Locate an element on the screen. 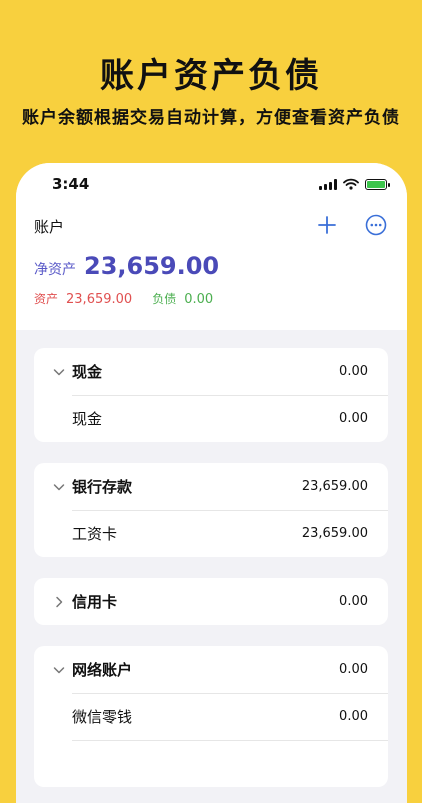 The image size is (422, 803). battery-charging-icon is located at coordinates (377, 184).